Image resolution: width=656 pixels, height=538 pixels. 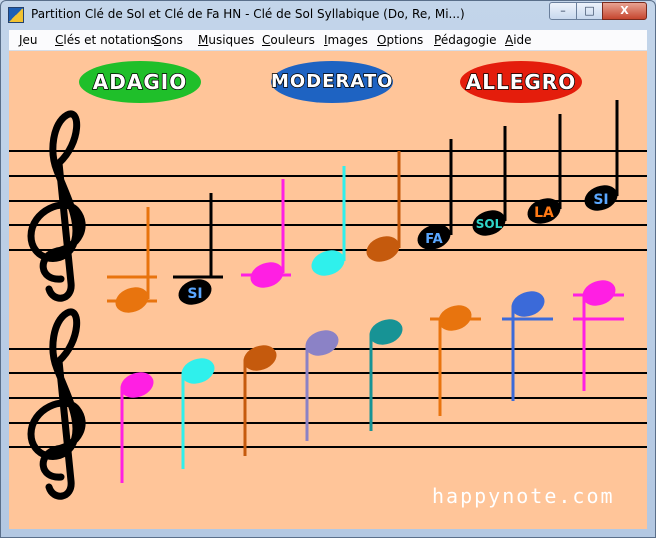 What do you see at coordinates (489, 183) in the screenshot?
I see `upper-note-7: SOL` at bounding box center [489, 183].